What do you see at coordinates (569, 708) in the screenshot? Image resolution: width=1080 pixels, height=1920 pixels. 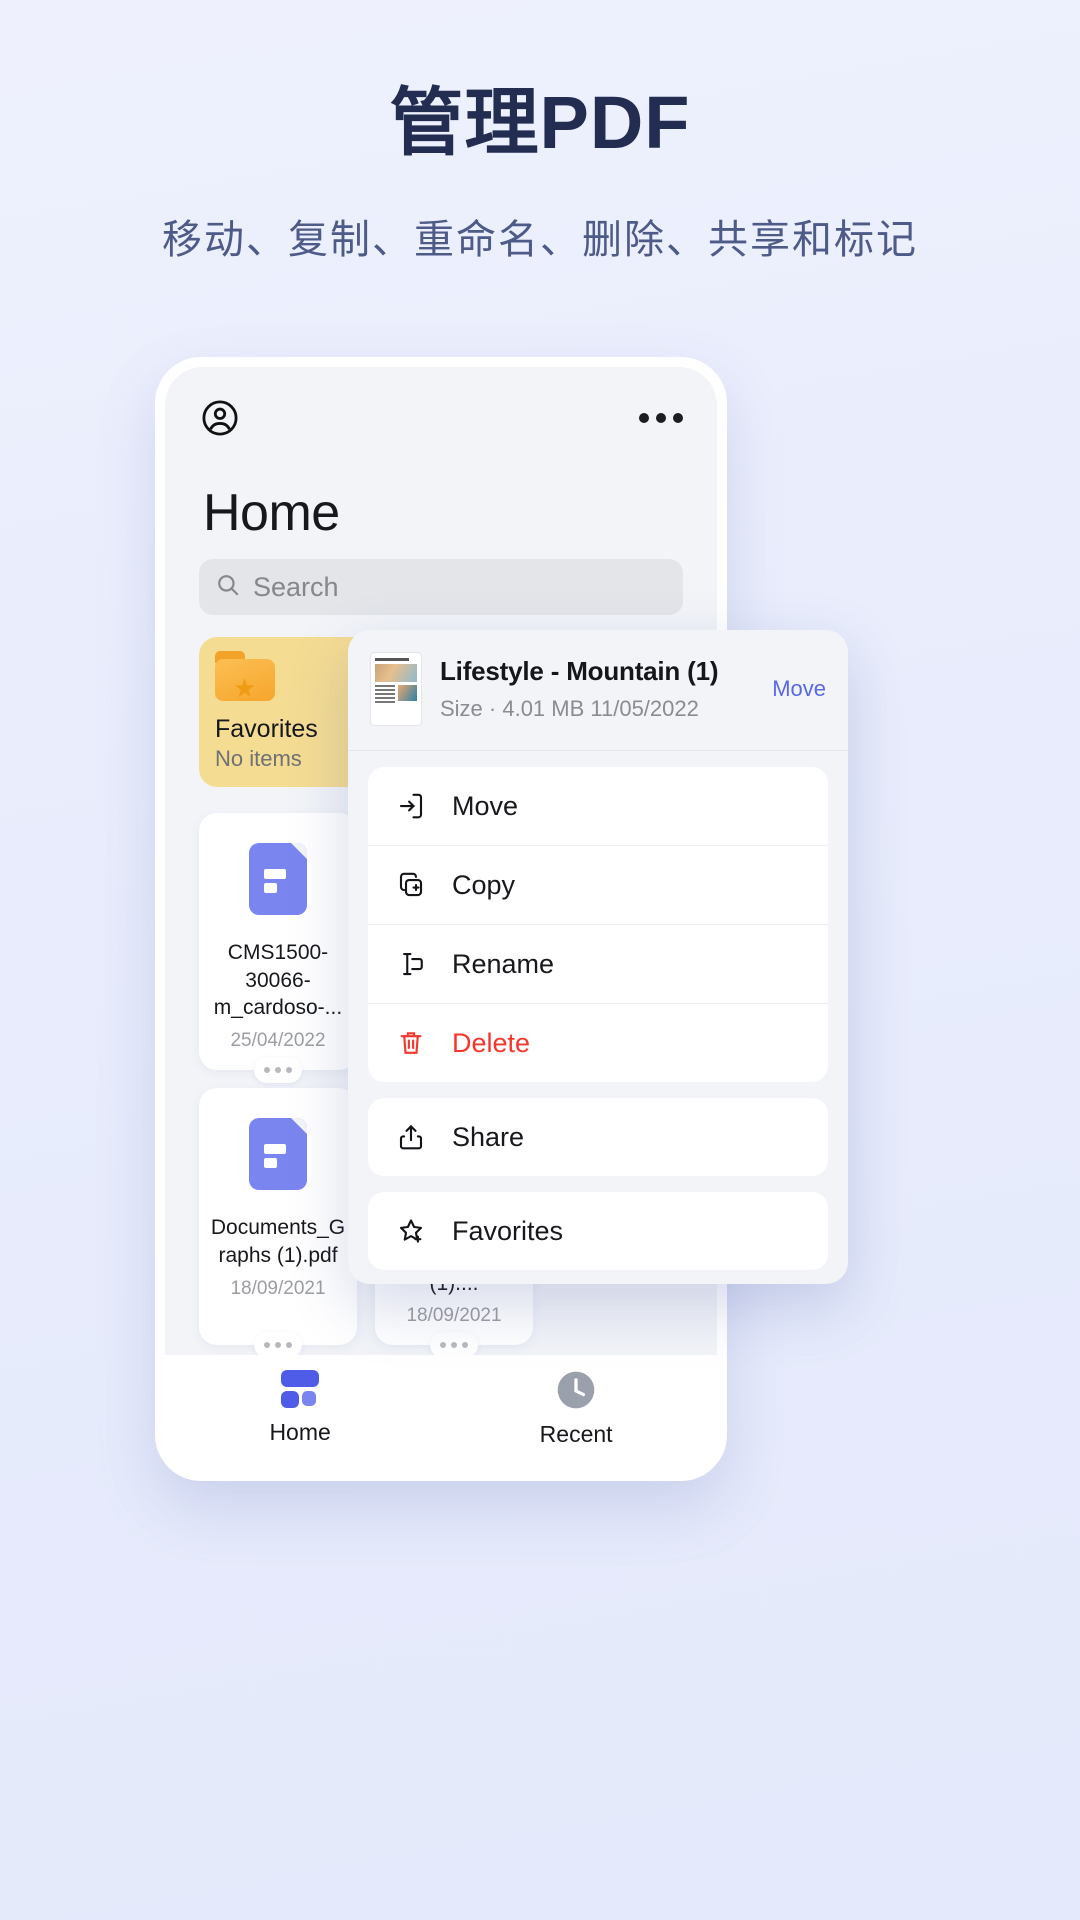 I see `file-size-date: Size · 4.01 MB 11/05/2022` at bounding box center [569, 708].